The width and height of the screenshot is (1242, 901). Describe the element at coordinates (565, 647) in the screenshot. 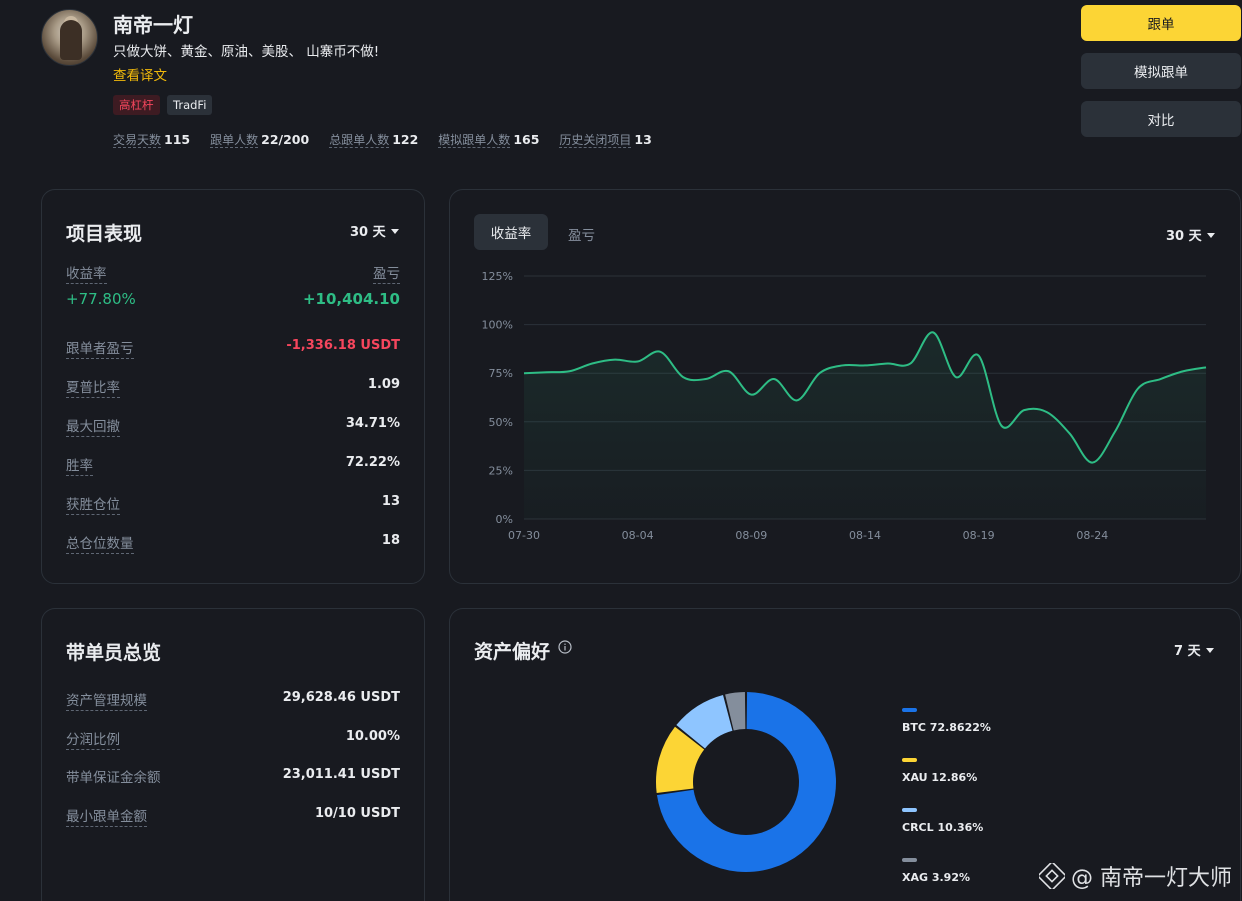

I see `info-icon` at that location.